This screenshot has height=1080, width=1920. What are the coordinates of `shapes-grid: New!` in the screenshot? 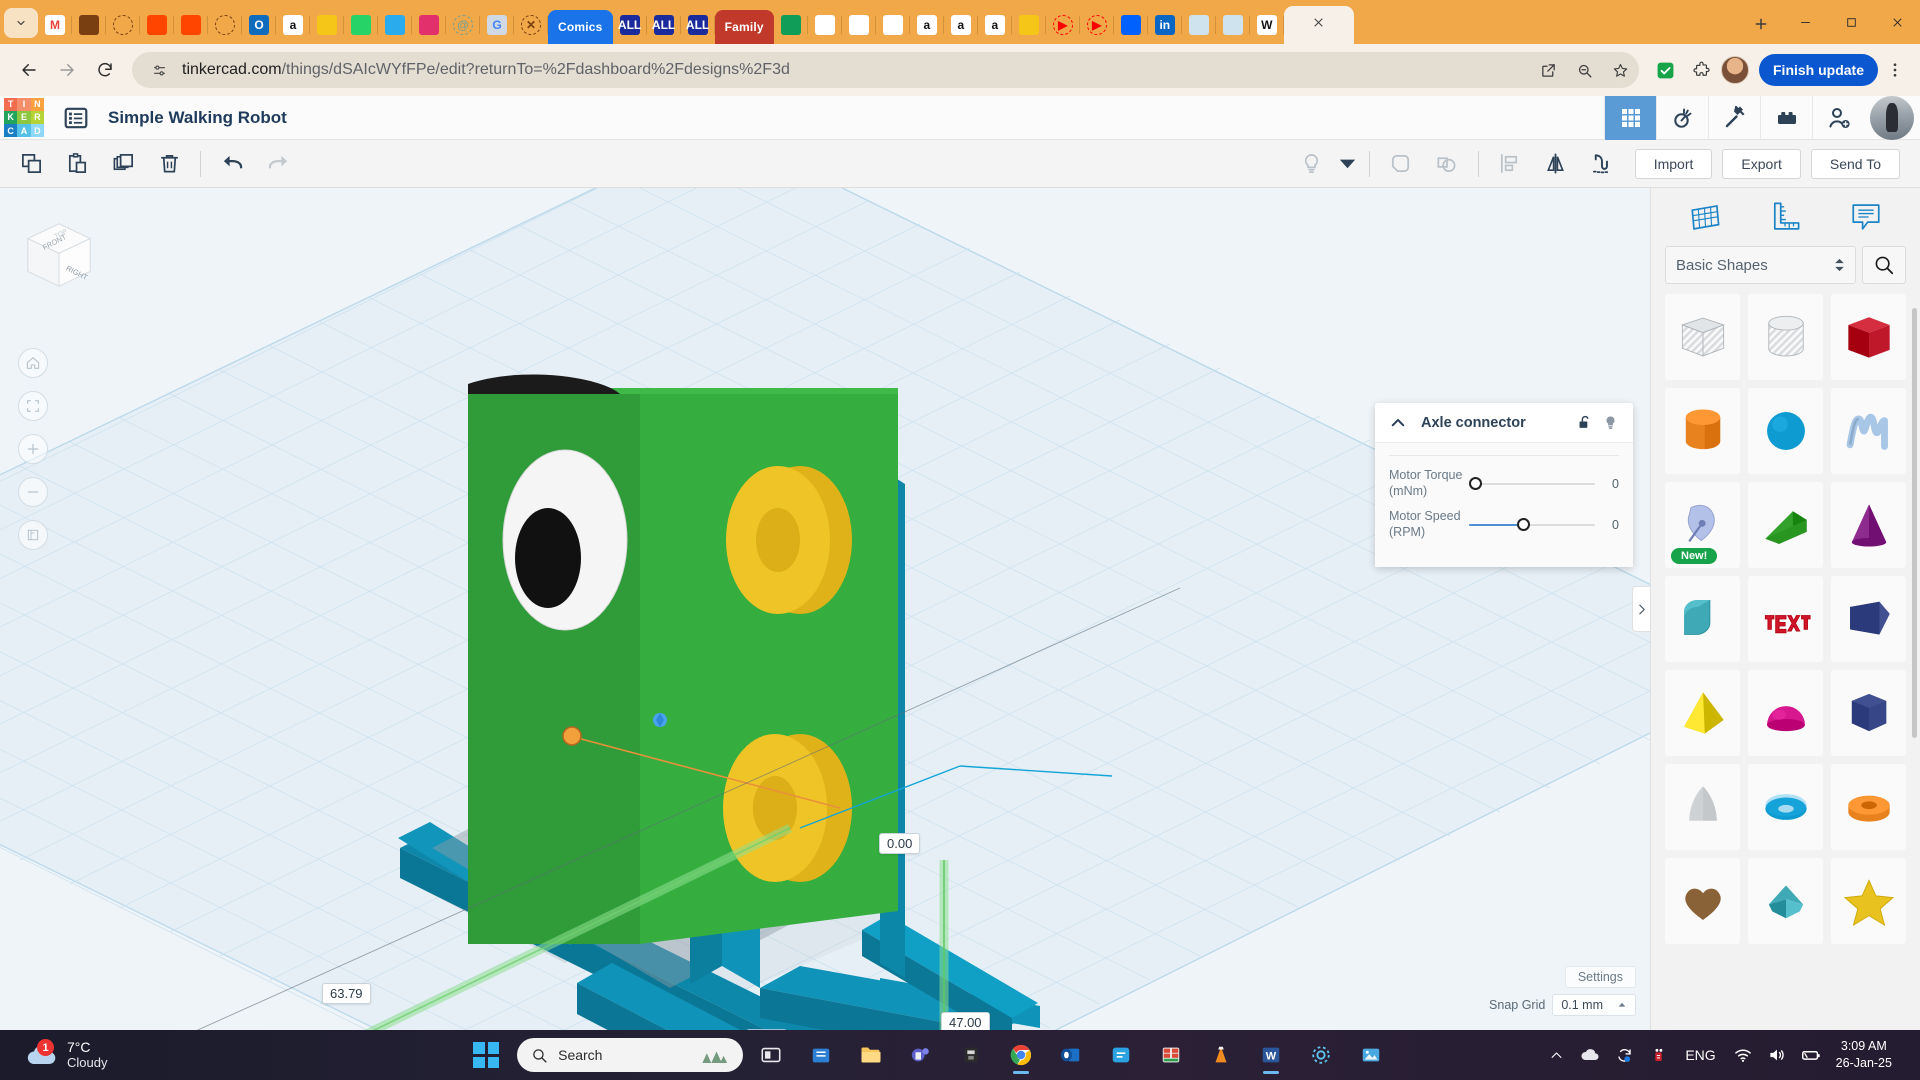 It's located at (1785, 662).